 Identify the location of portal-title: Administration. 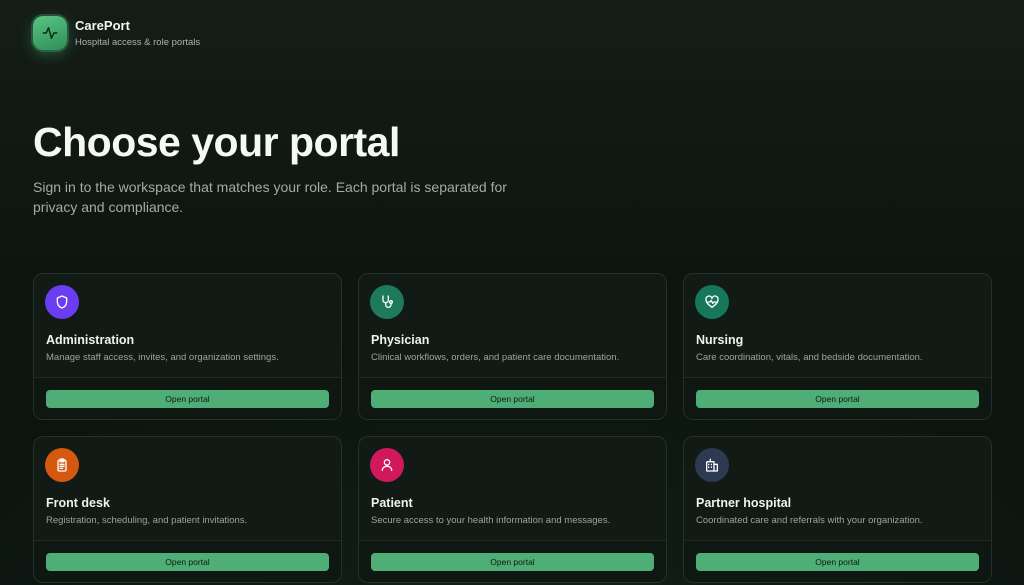
(90, 340).